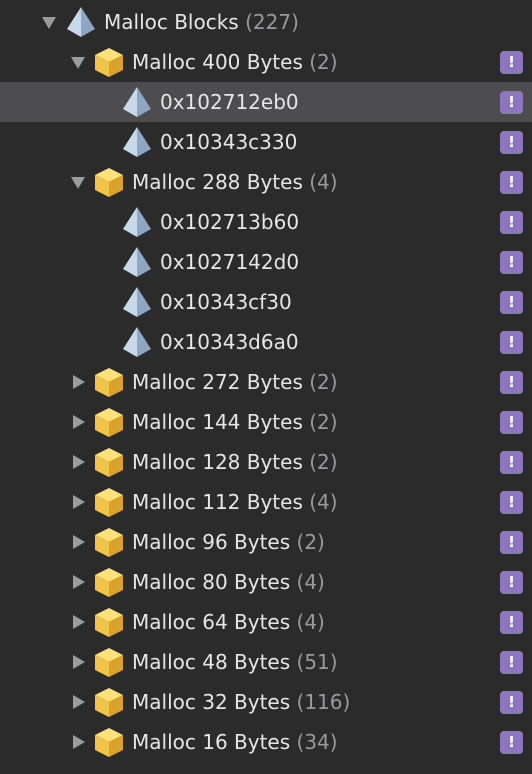 The width and height of the screenshot is (532, 774). I want to click on category-row: Malloc 96 Bytes (2)!, so click(266, 542).